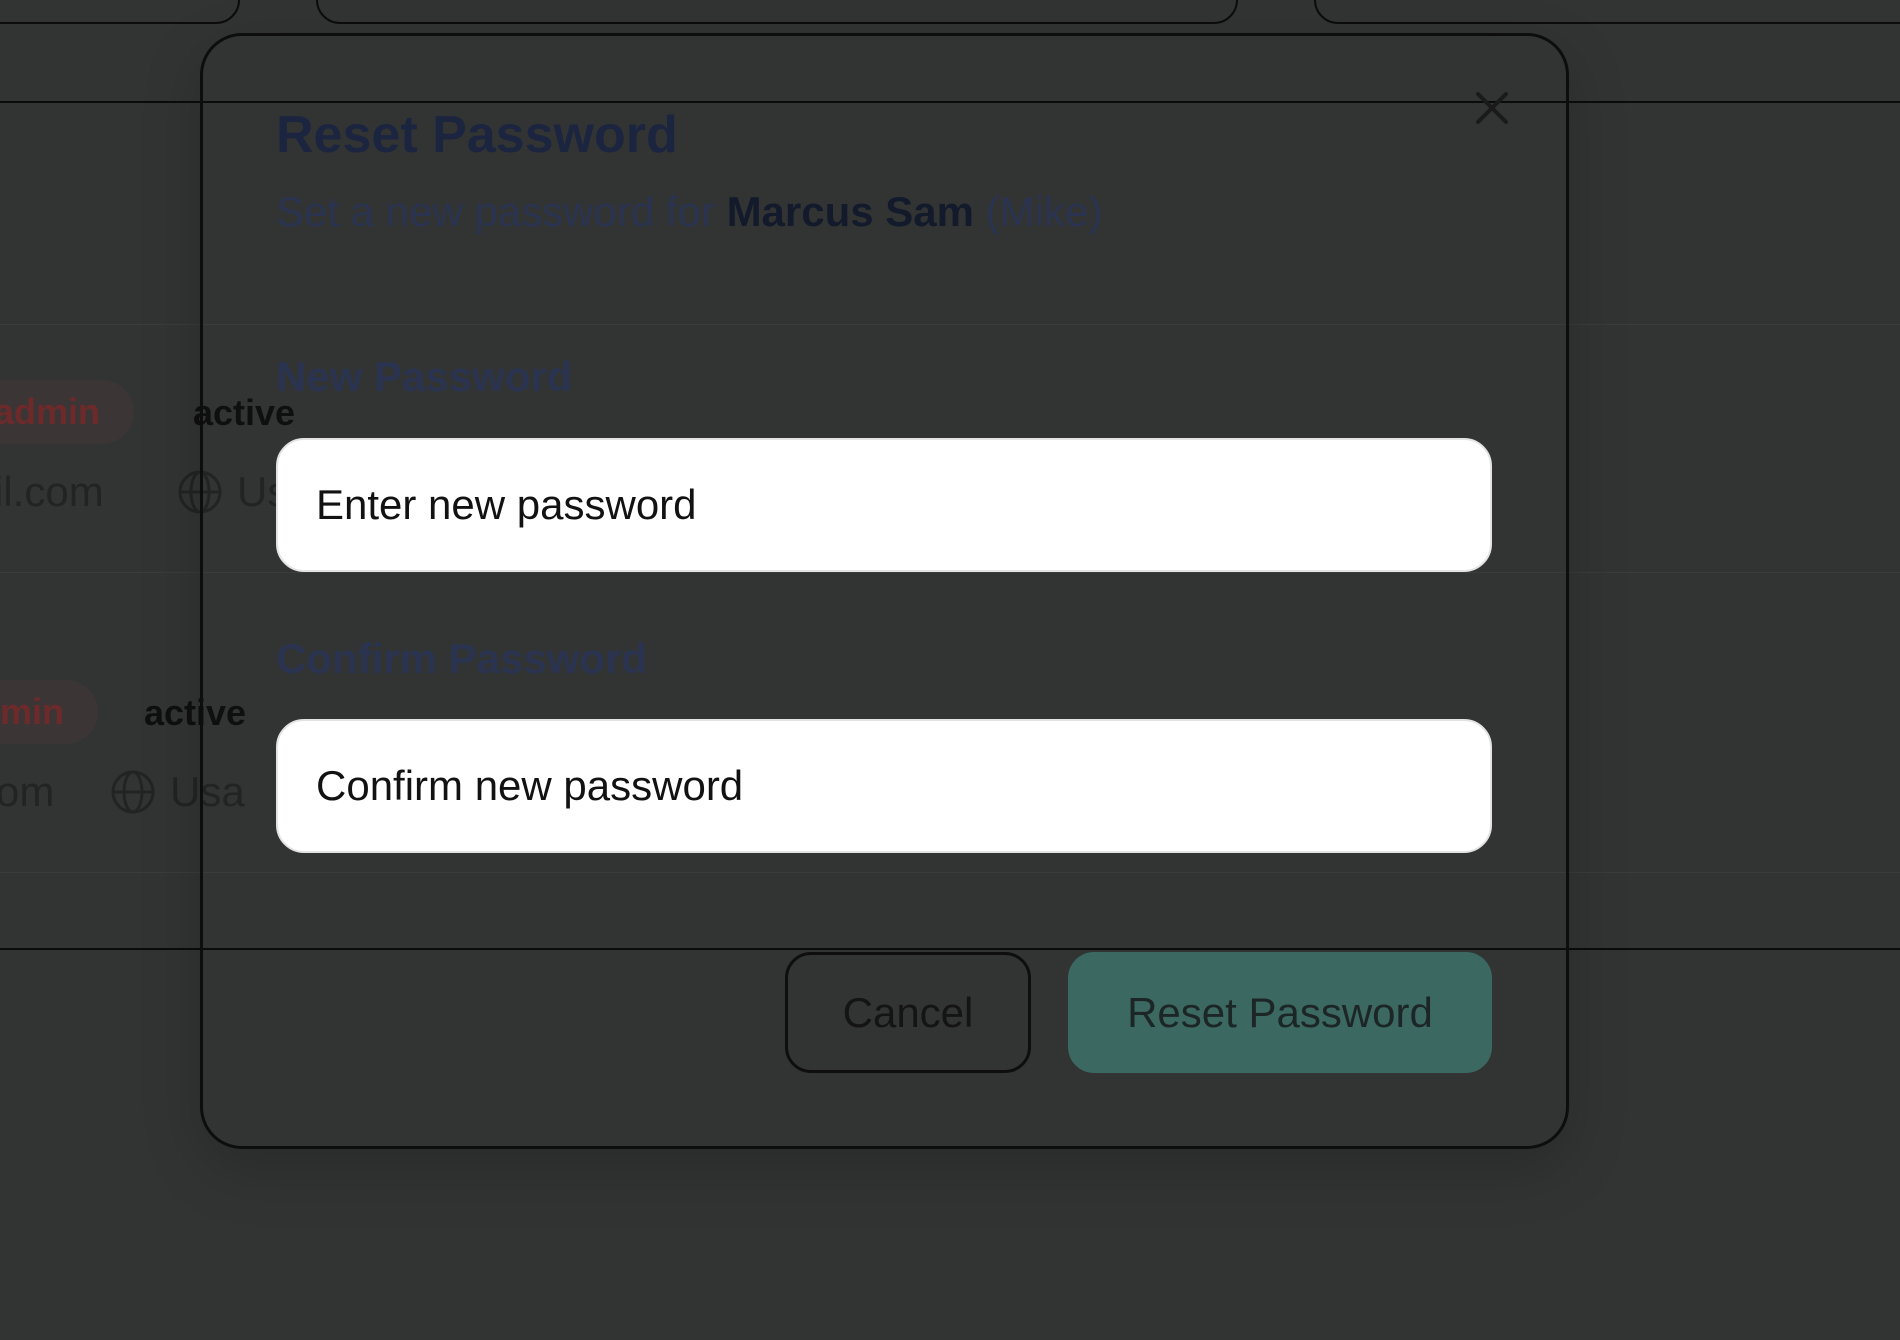  What do you see at coordinates (49, 712) in the screenshot?
I see `role-badge: min` at bounding box center [49, 712].